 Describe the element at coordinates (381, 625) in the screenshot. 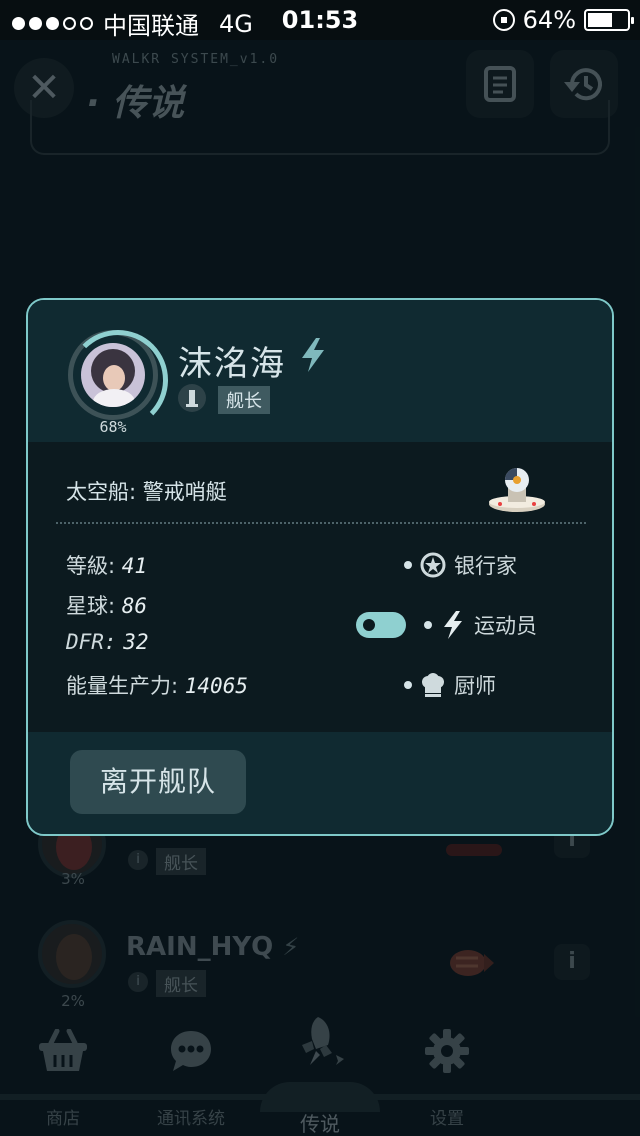

I see `skill-toggle` at that location.